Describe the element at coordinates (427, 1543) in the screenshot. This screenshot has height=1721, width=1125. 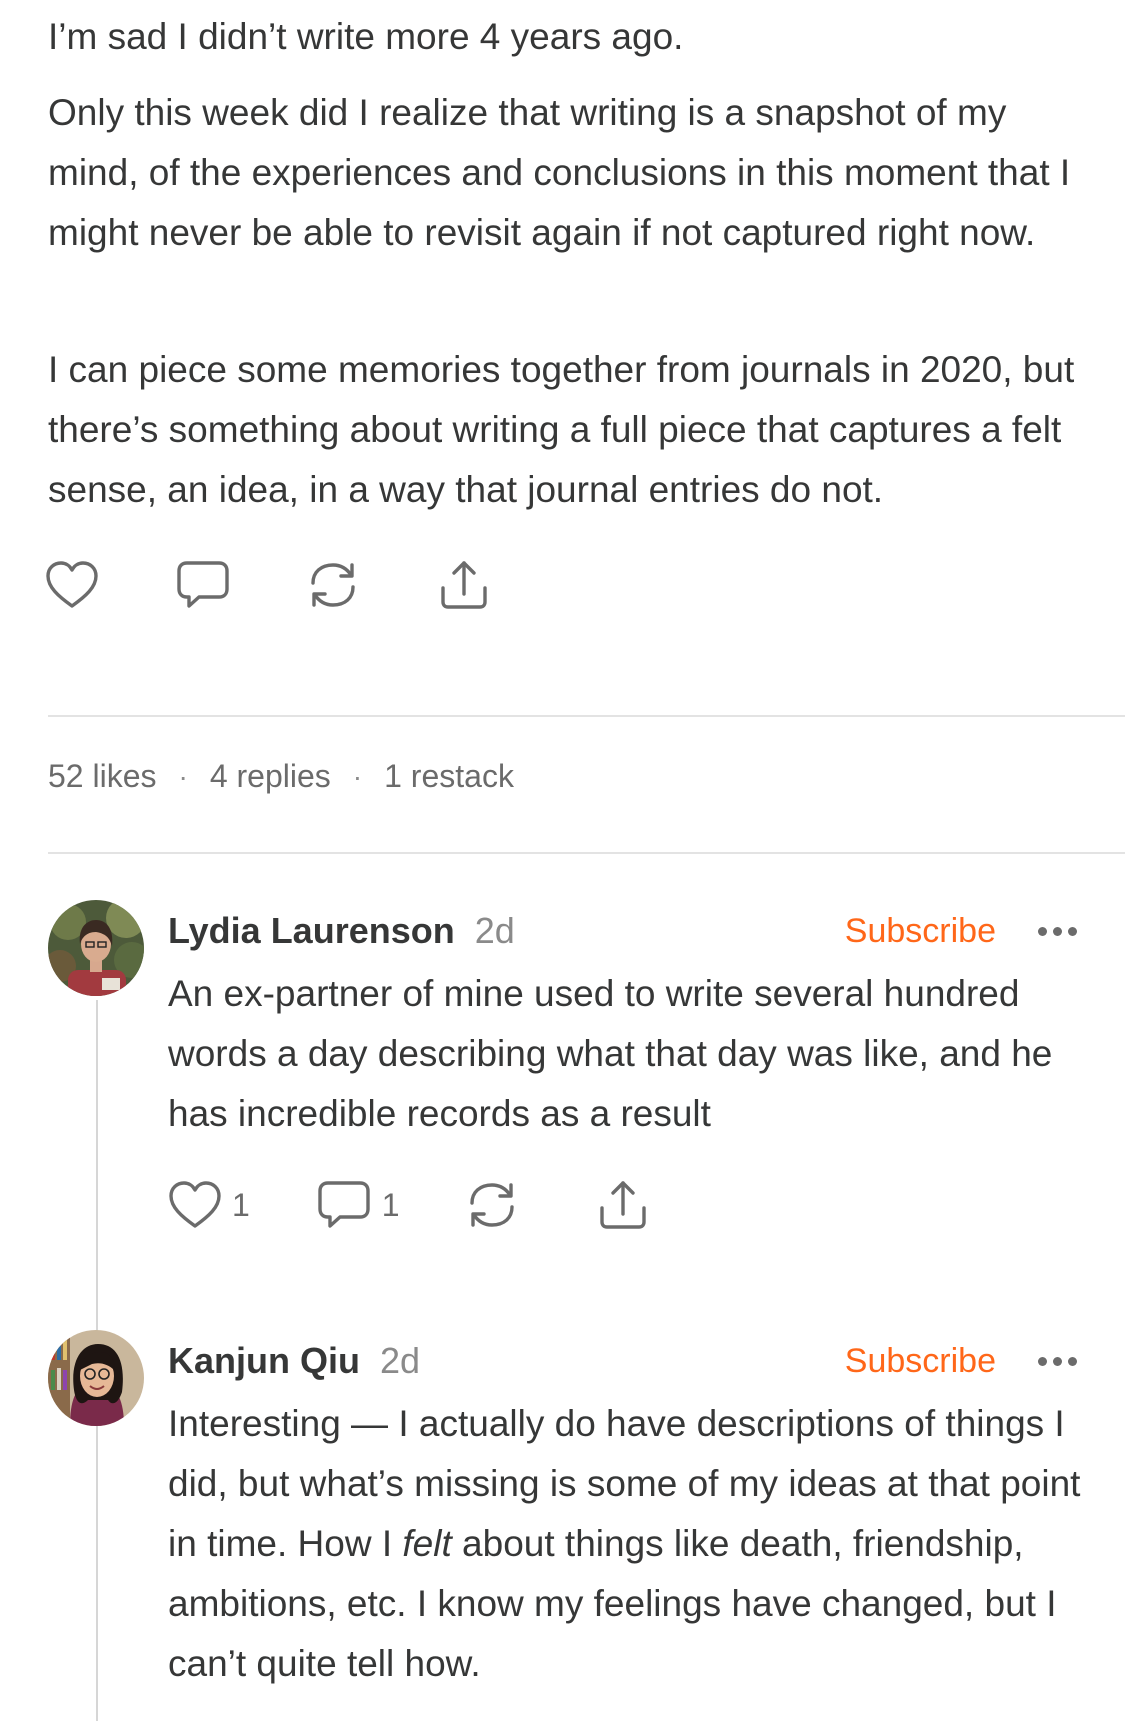
I see `comment-emphasis: felt` at that location.